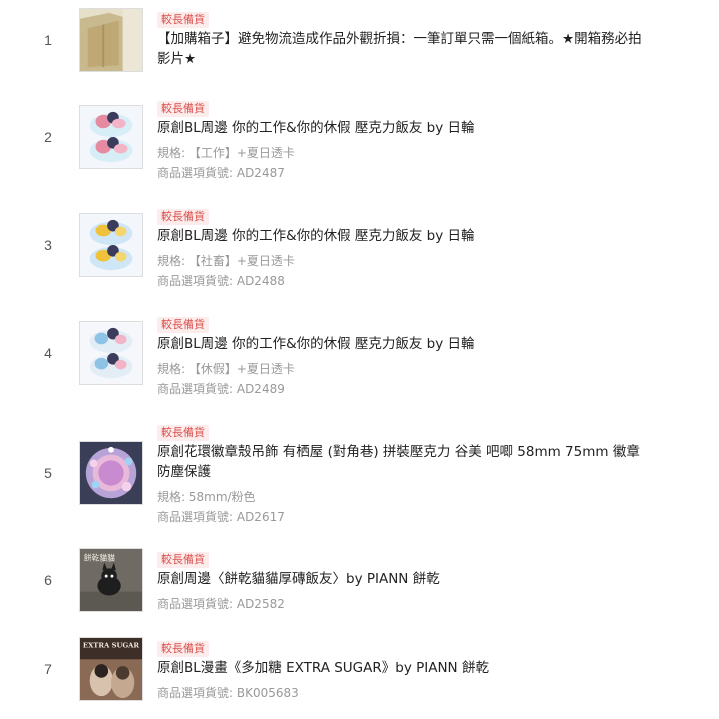 This screenshot has height=719, width=719. Describe the element at coordinates (48, 40) in the screenshot. I see `item-index: 1` at that location.